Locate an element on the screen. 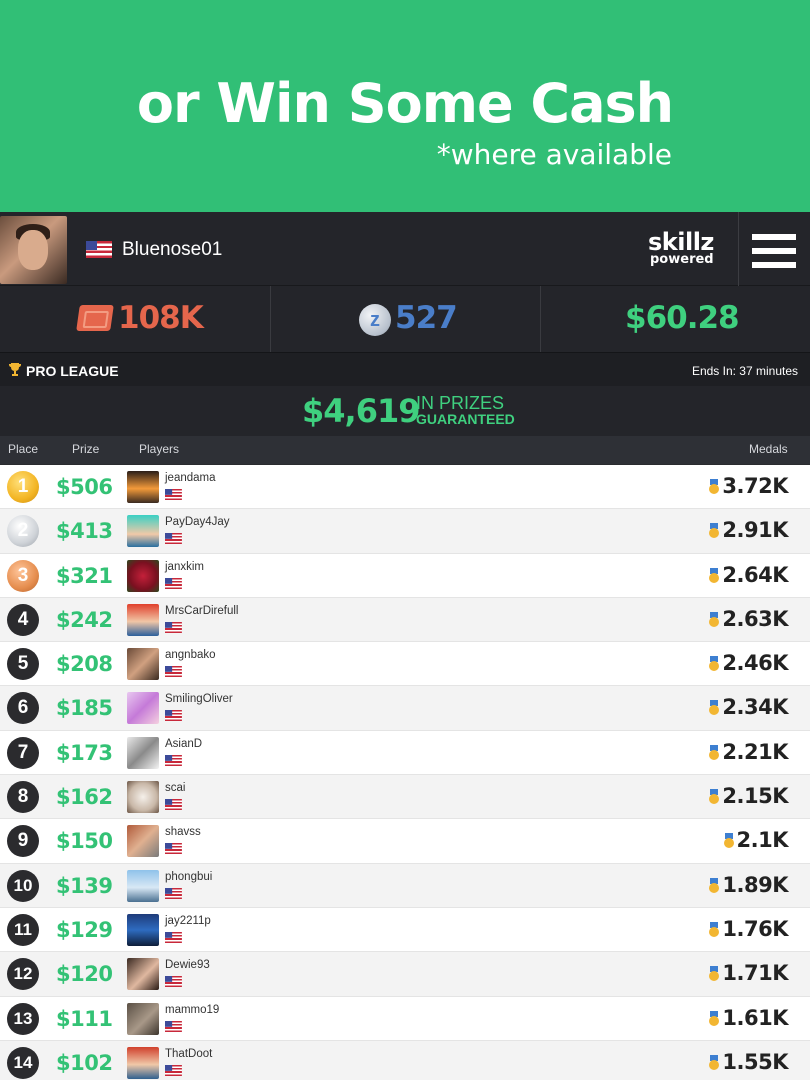 The width and height of the screenshot is (810, 1080). tickets-stat: 108K is located at coordinates (135, 319).